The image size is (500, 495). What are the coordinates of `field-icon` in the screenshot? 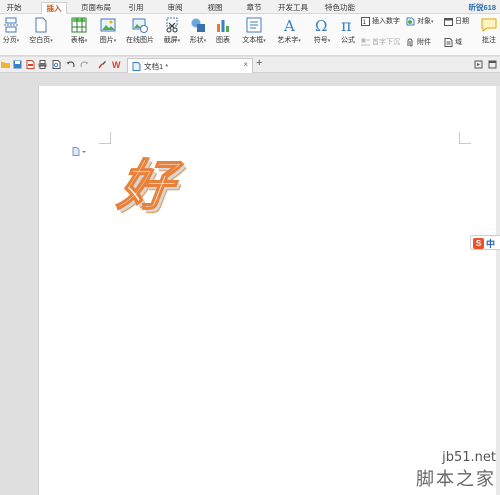 It's located at (448, 42).